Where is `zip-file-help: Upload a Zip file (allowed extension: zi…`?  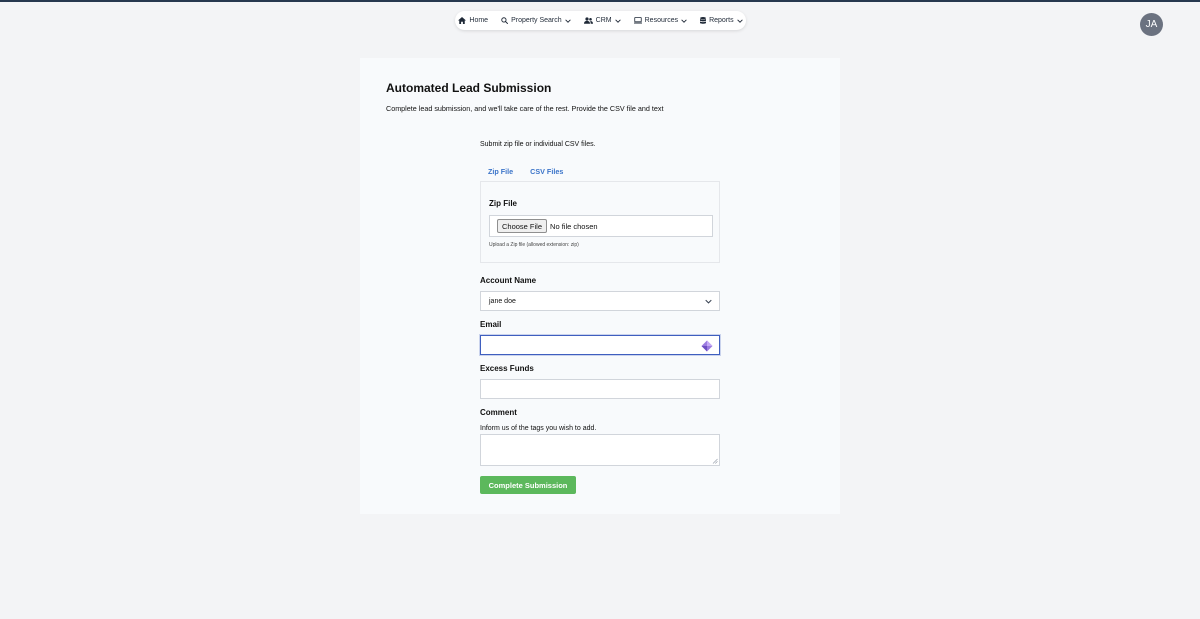
zip-file-help: Upload a Zip file (allowed extension: zi… is located at coordinates (534, 245).